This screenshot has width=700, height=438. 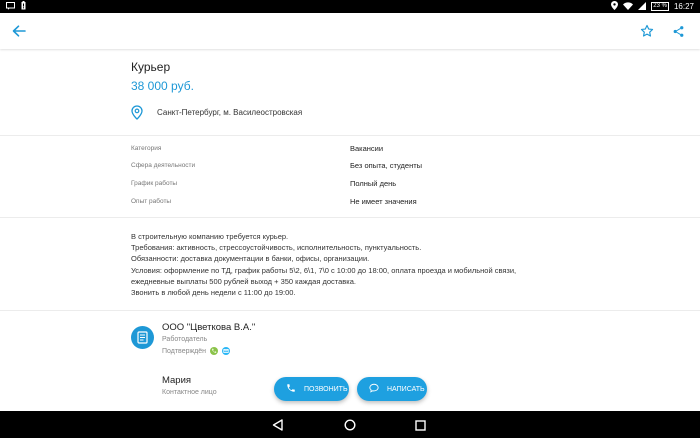 I want to click on property-value-sphere: Без опыта, студенты, so click(x=386, y=165).